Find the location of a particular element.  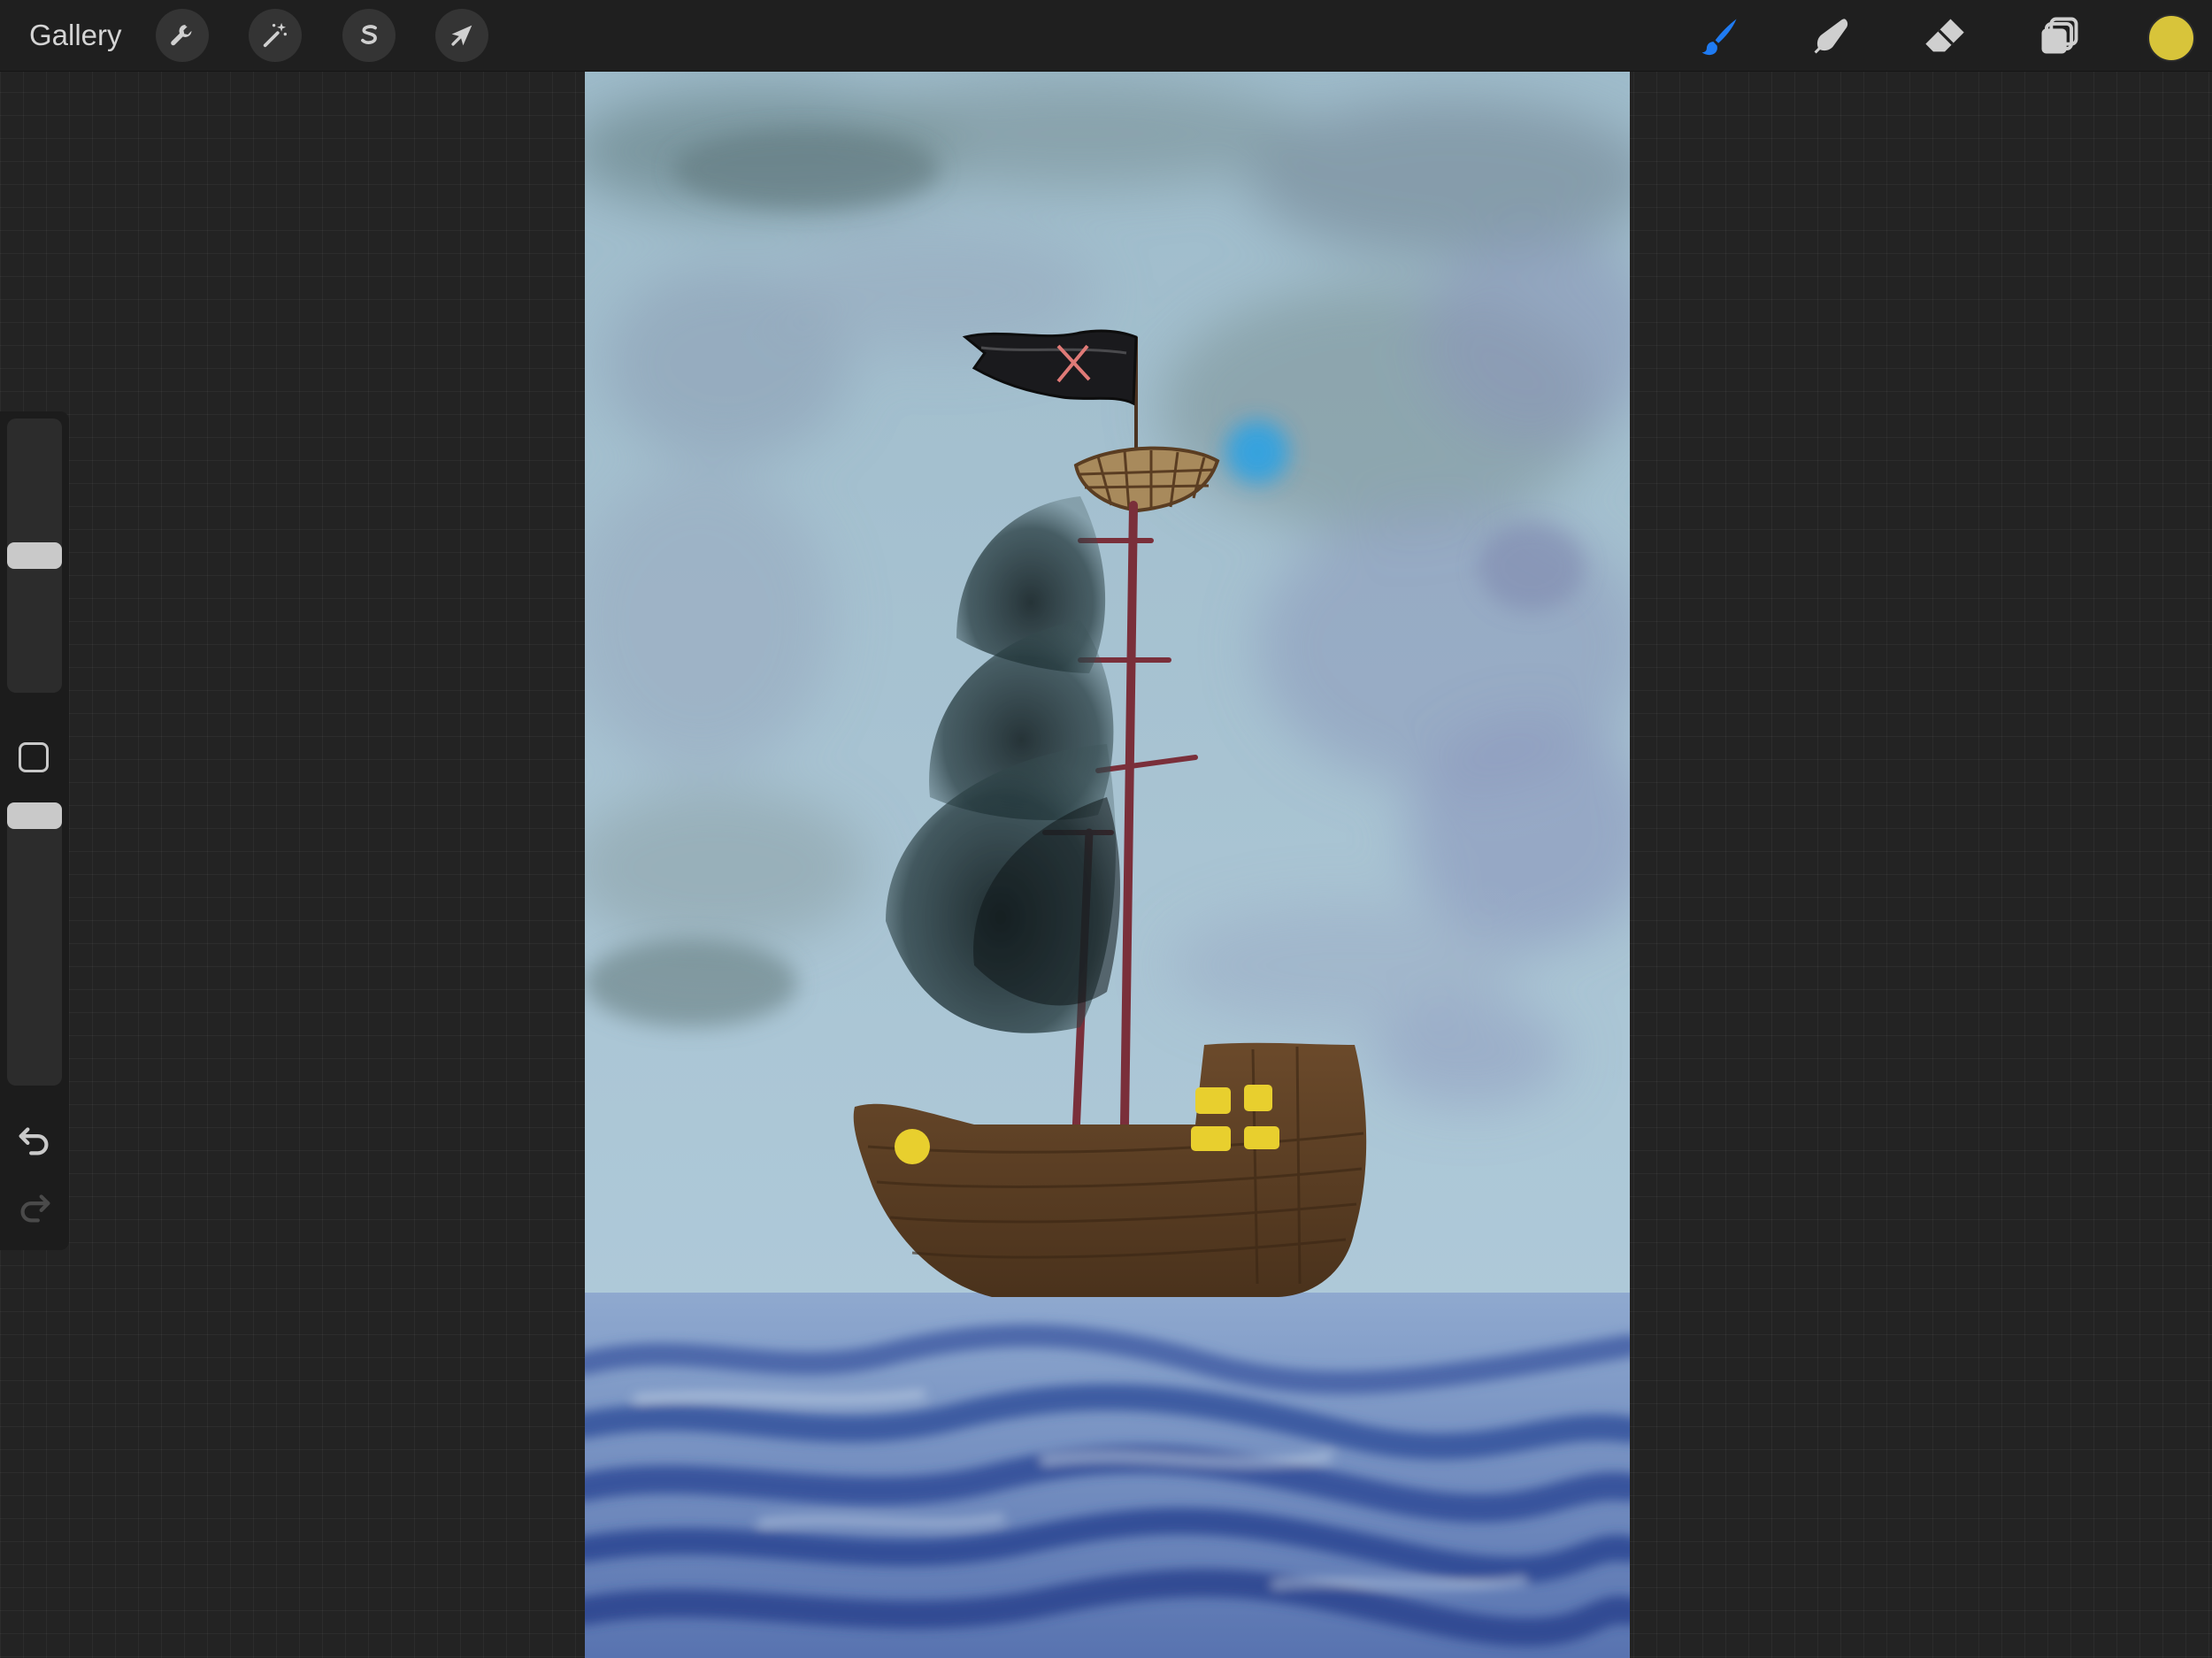

magic-wand-icon is located at coordinates (275, 35).